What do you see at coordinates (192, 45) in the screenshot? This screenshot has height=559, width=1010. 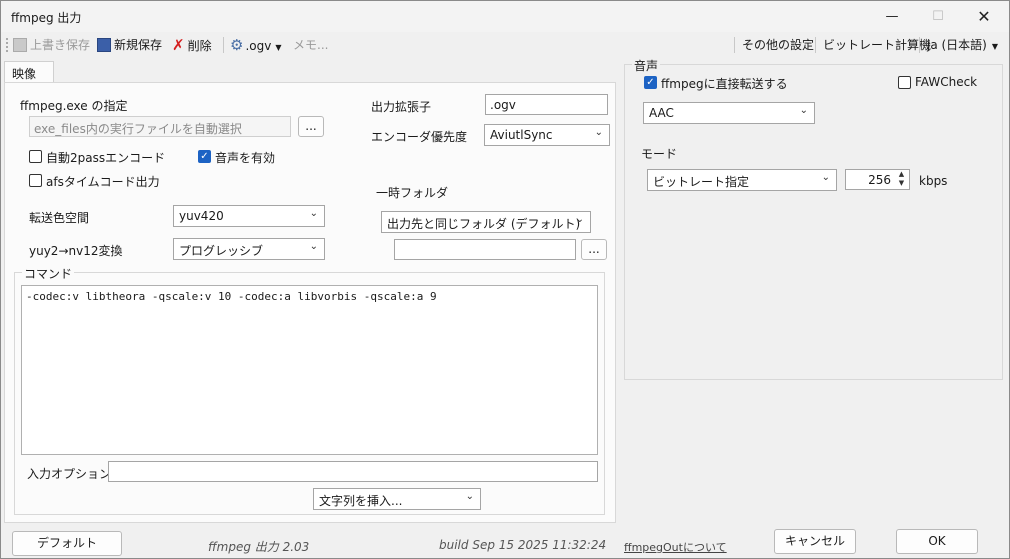 I see `delete-button: ✗ 削除` at bounding box center [192, 45].